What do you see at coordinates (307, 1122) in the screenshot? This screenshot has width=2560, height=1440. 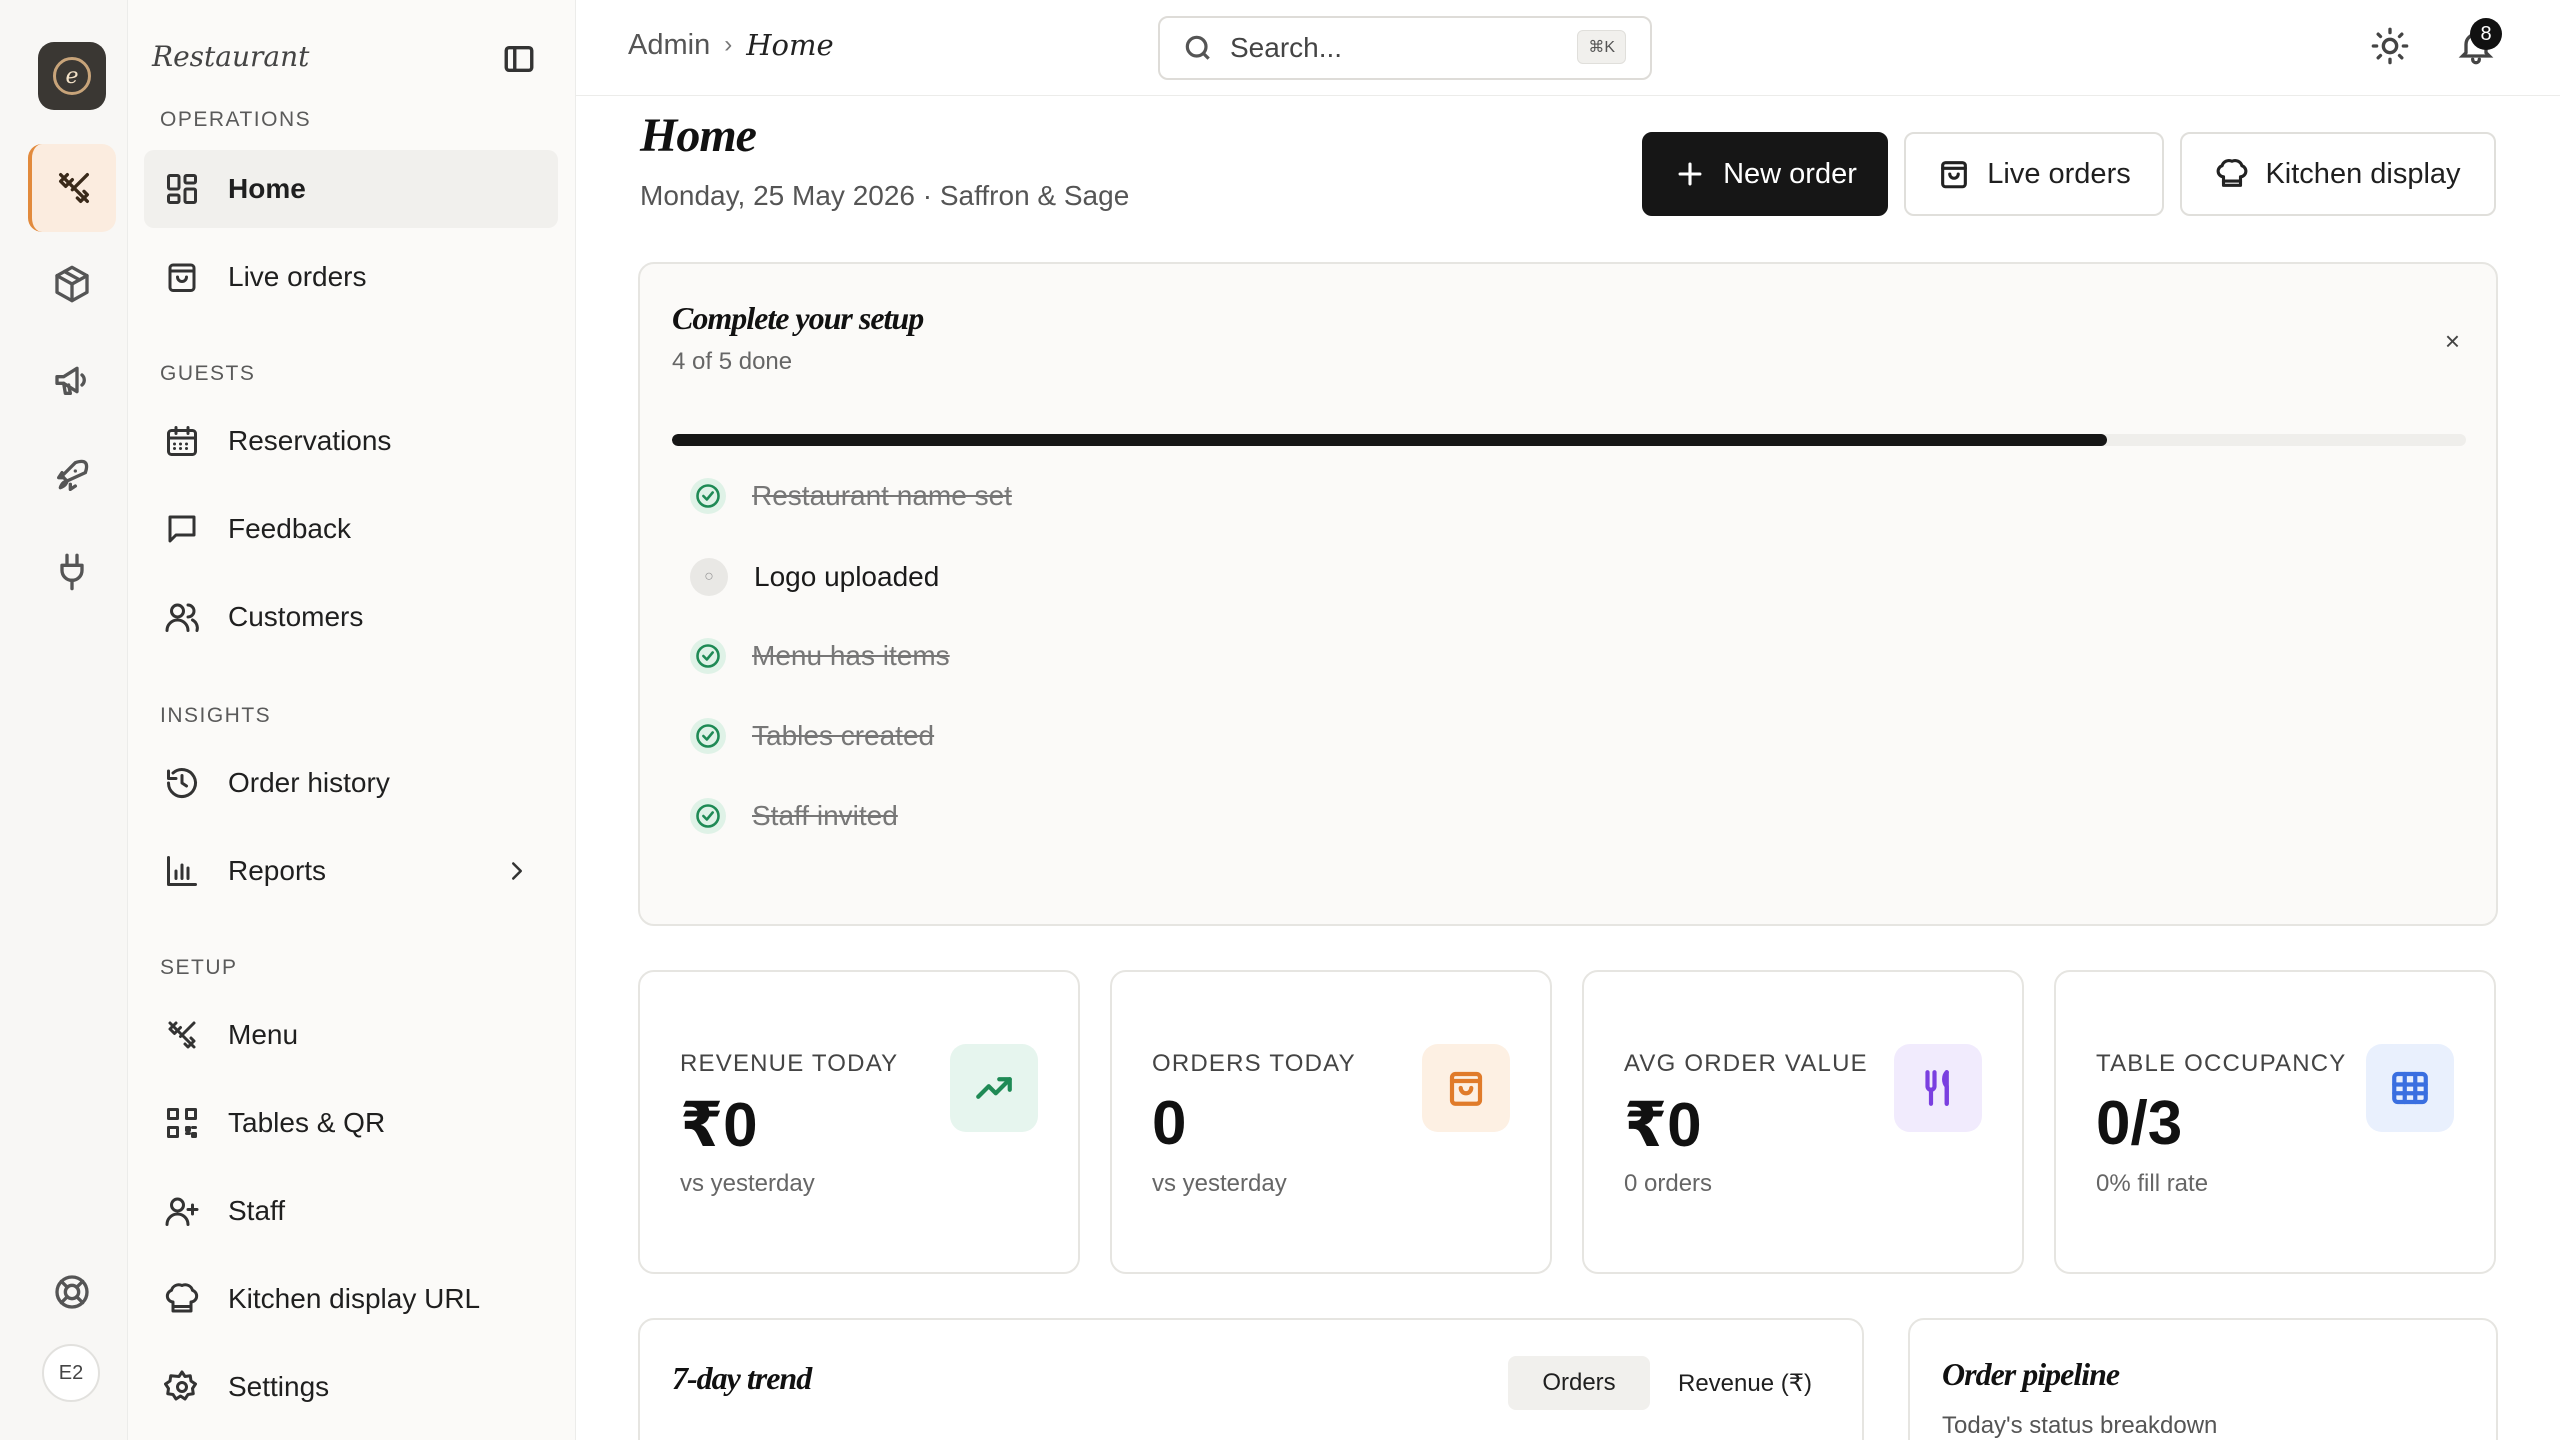 I see `sidebar-item-label: Tables & QR` at bounding box center [307, 1122].